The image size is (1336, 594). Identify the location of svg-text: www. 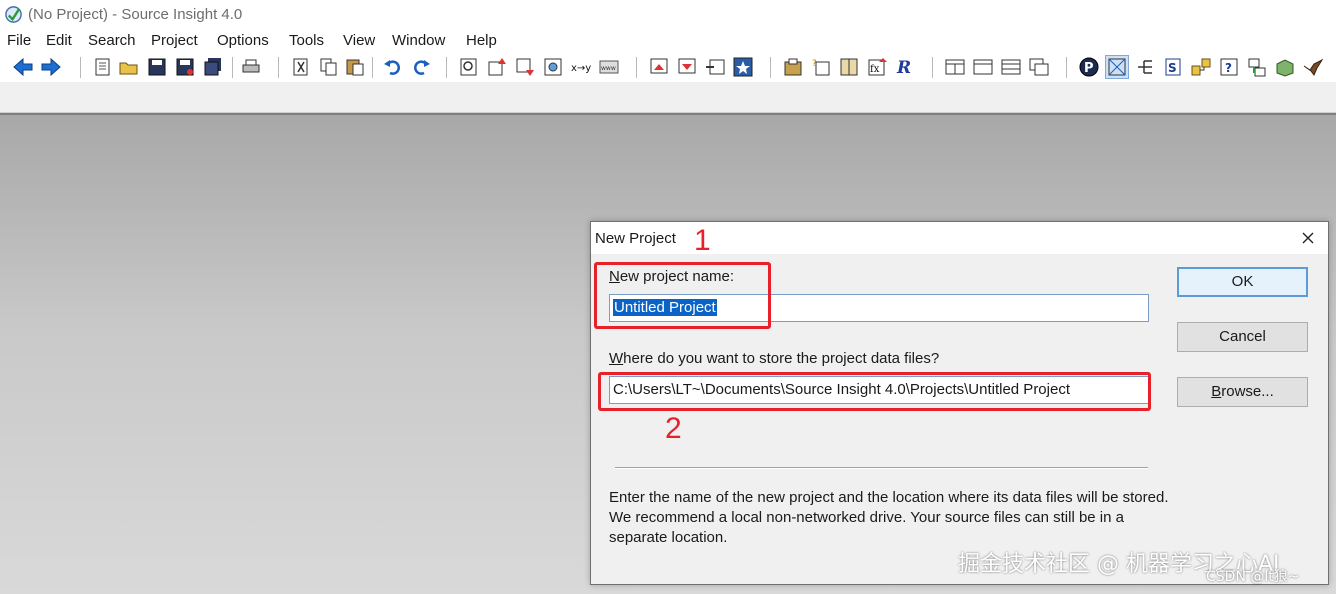
(608, 68).